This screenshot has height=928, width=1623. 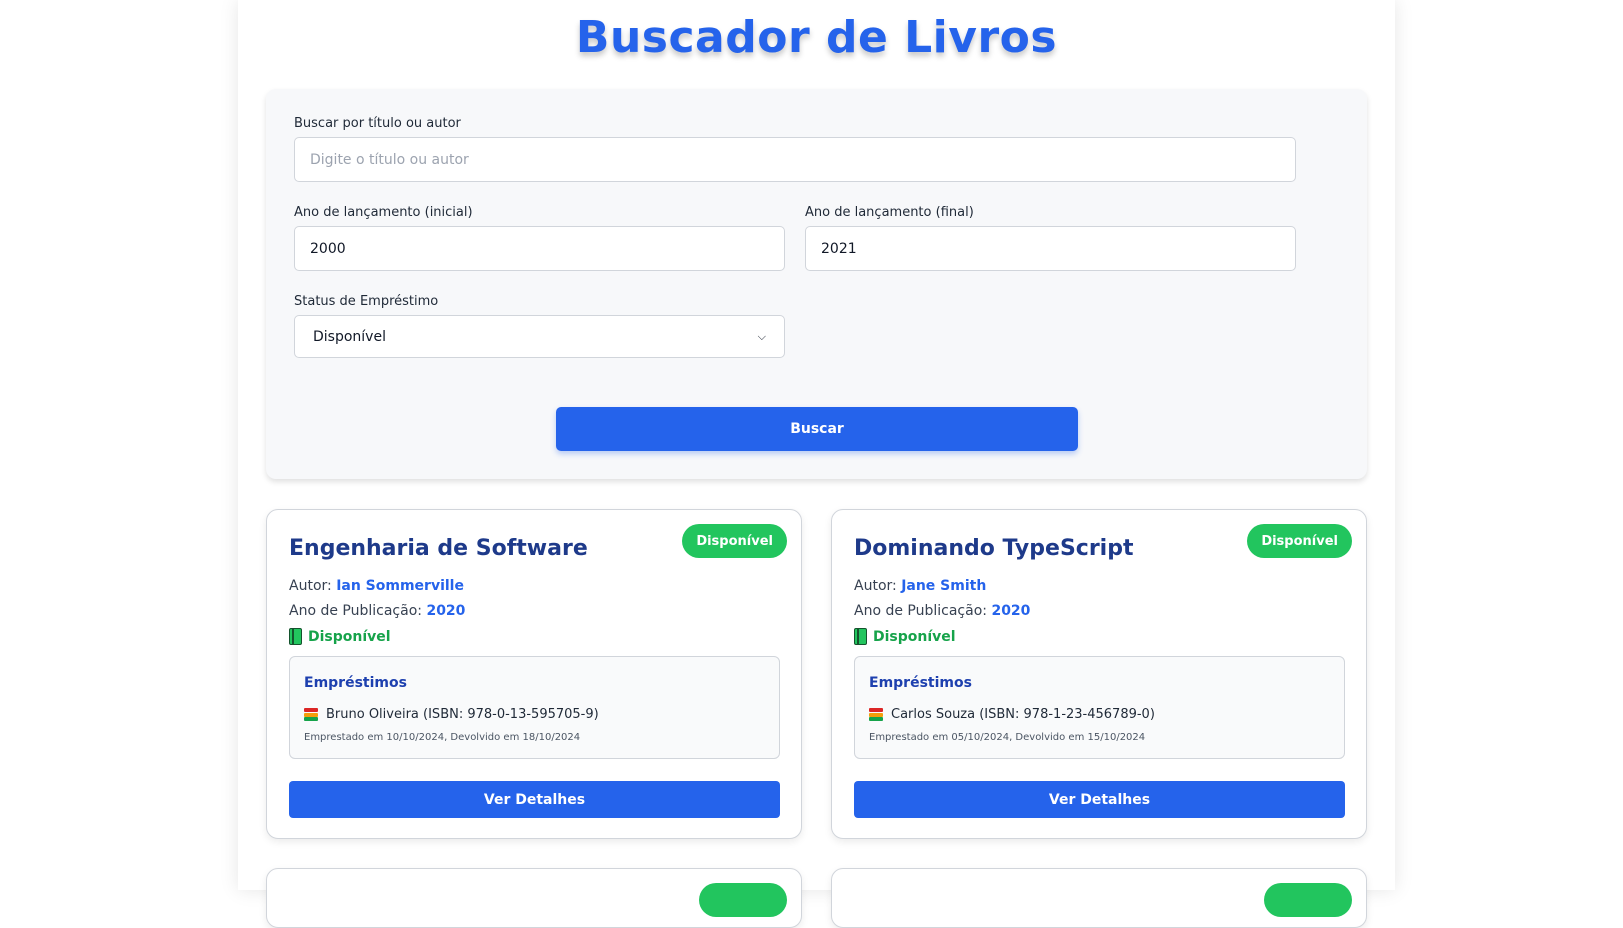 I want to click on status-select: Disponível ⌵, so click(x=539, y=336).